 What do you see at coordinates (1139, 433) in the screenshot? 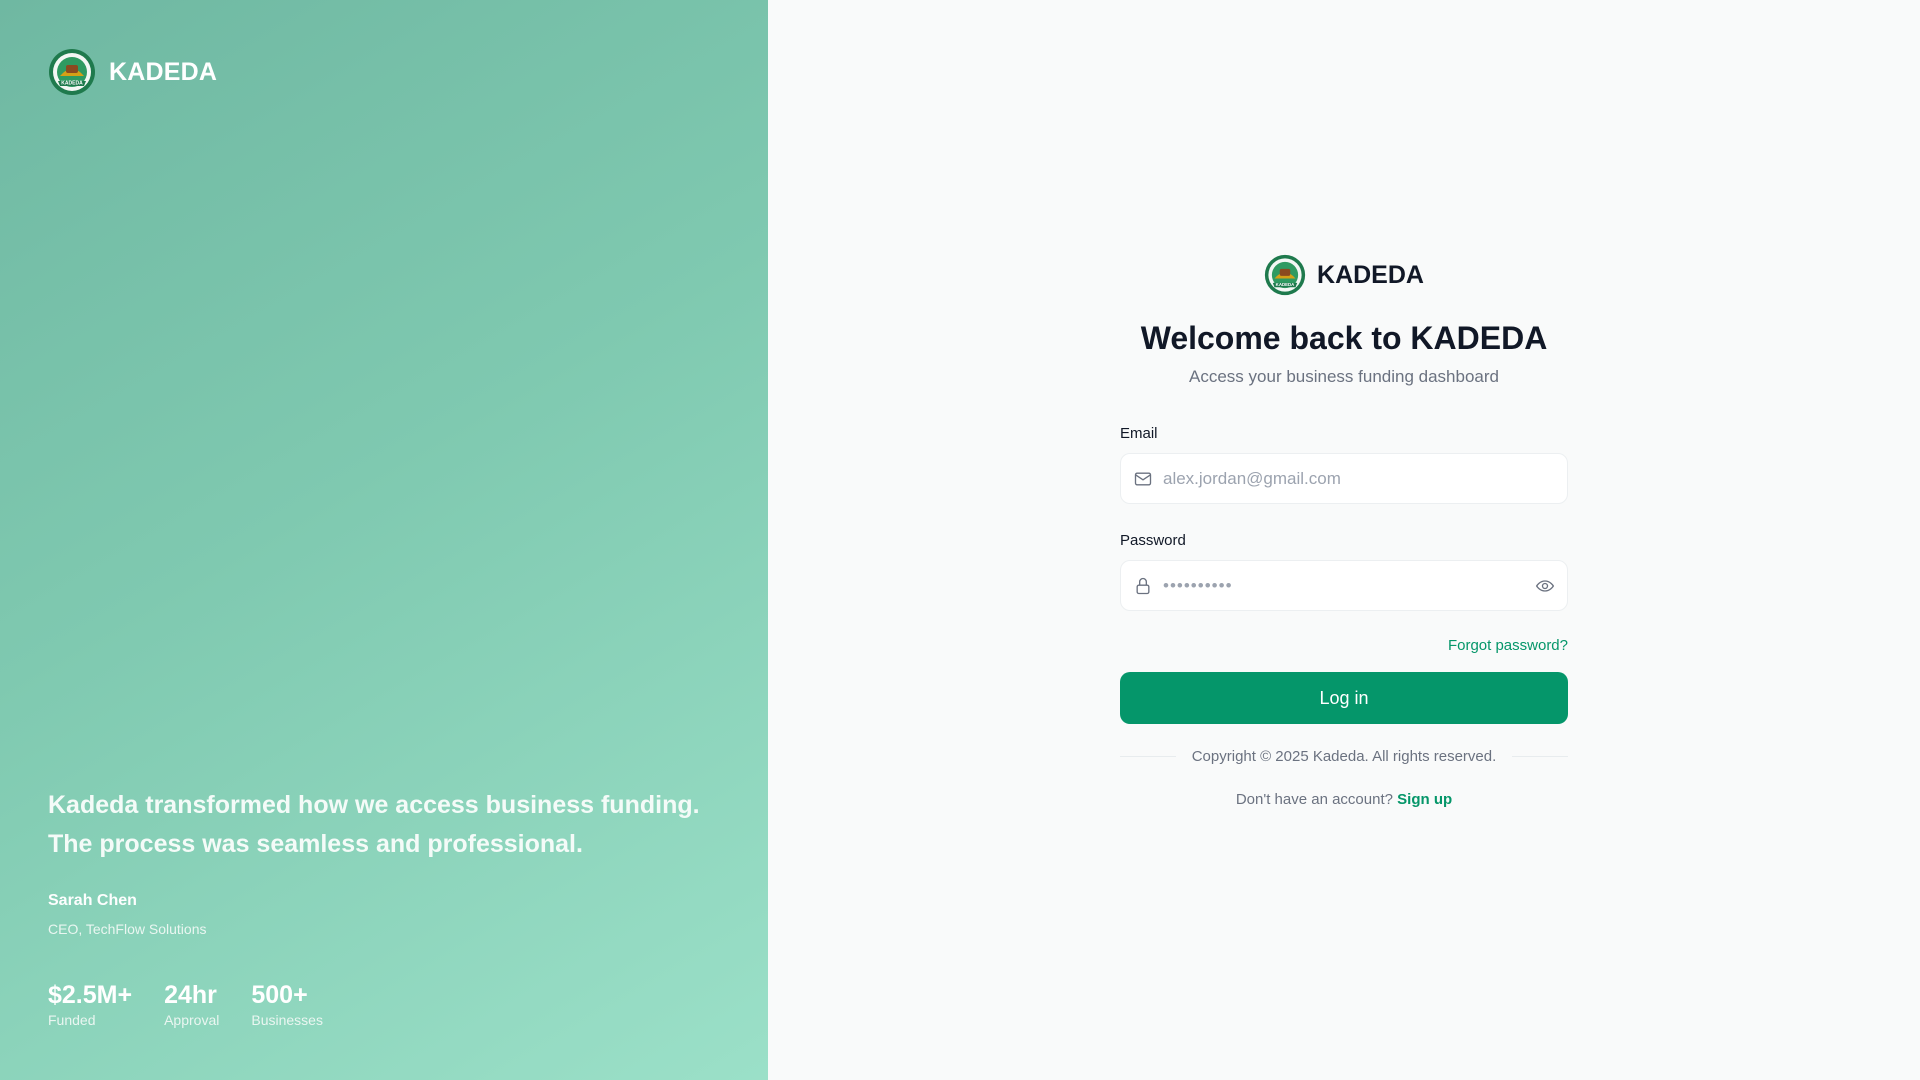
I see `email-label: Email` at bounding box center [1139, 433].